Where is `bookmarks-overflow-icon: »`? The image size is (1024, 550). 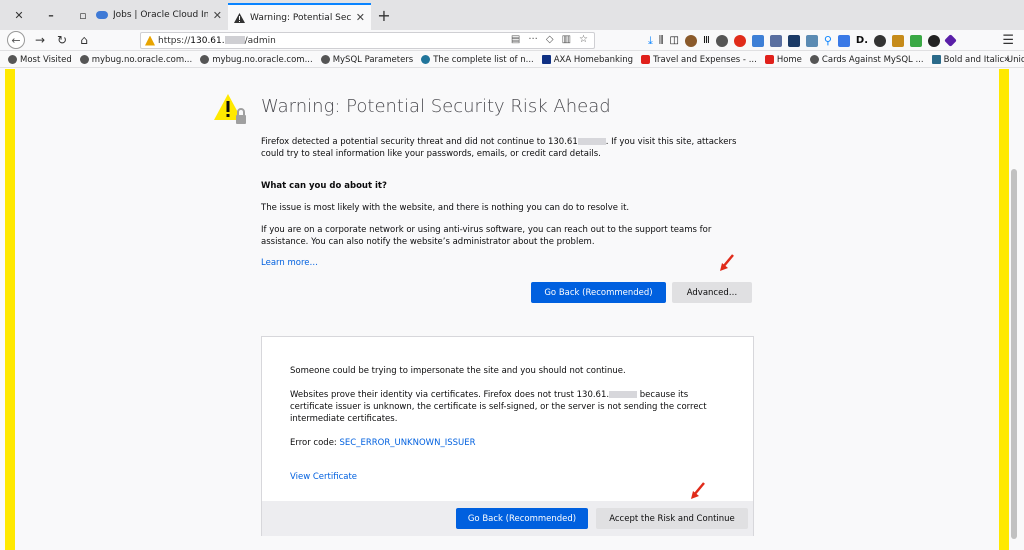
bookmarks-overflow-icon: » is located at coordinates (1007, 59).